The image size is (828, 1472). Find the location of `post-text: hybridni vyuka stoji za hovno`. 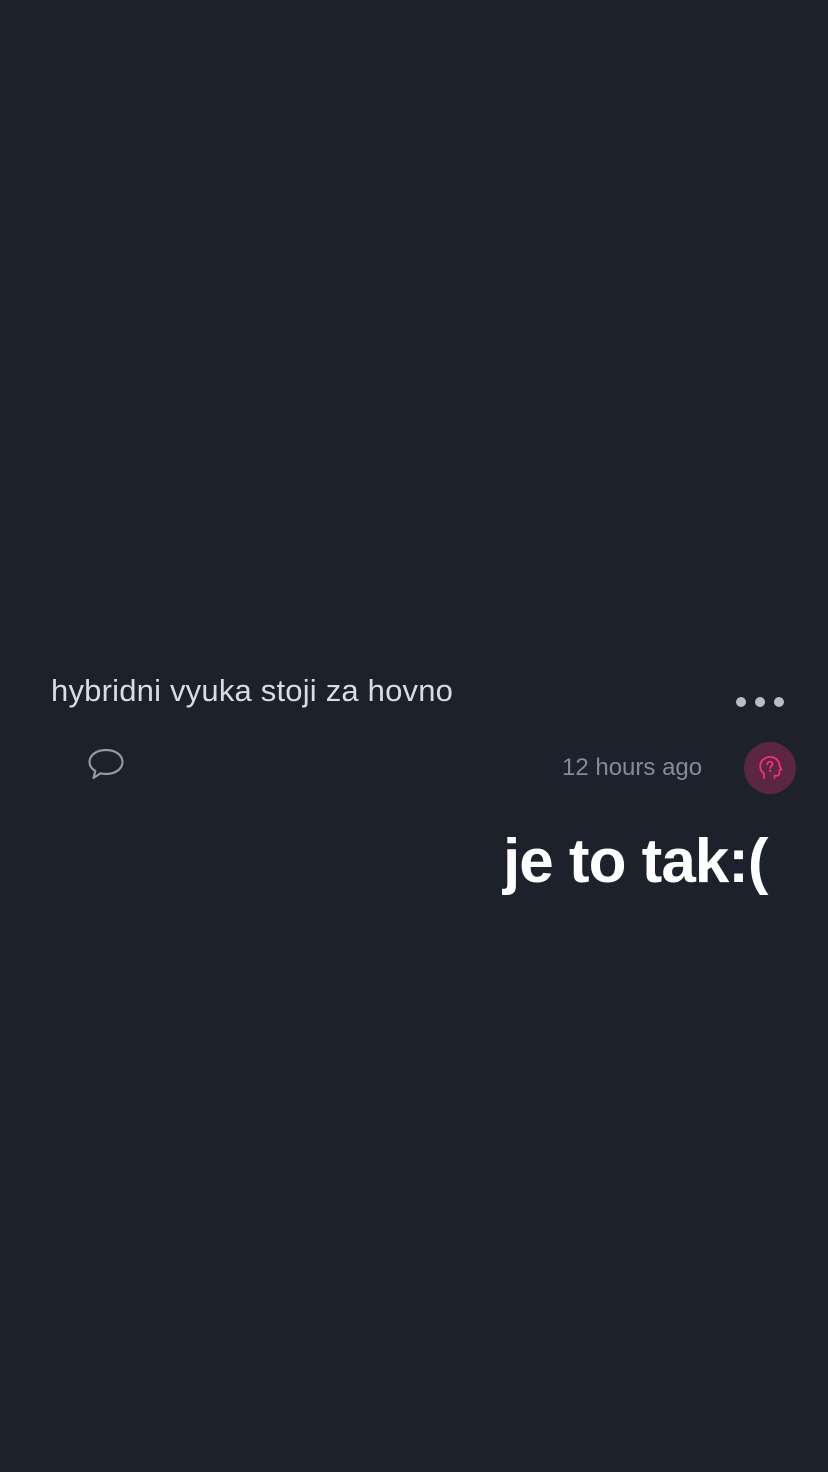

post-text: hybridni vyuka stoji za hovno is located at coordinates (252, 690).